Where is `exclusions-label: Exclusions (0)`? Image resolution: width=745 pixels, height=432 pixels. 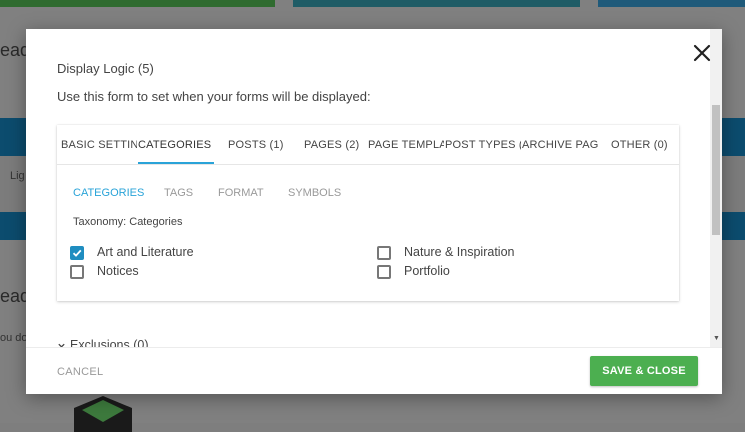 exclusions-label: Exclusions (0) is located at coordinates (109, 342).